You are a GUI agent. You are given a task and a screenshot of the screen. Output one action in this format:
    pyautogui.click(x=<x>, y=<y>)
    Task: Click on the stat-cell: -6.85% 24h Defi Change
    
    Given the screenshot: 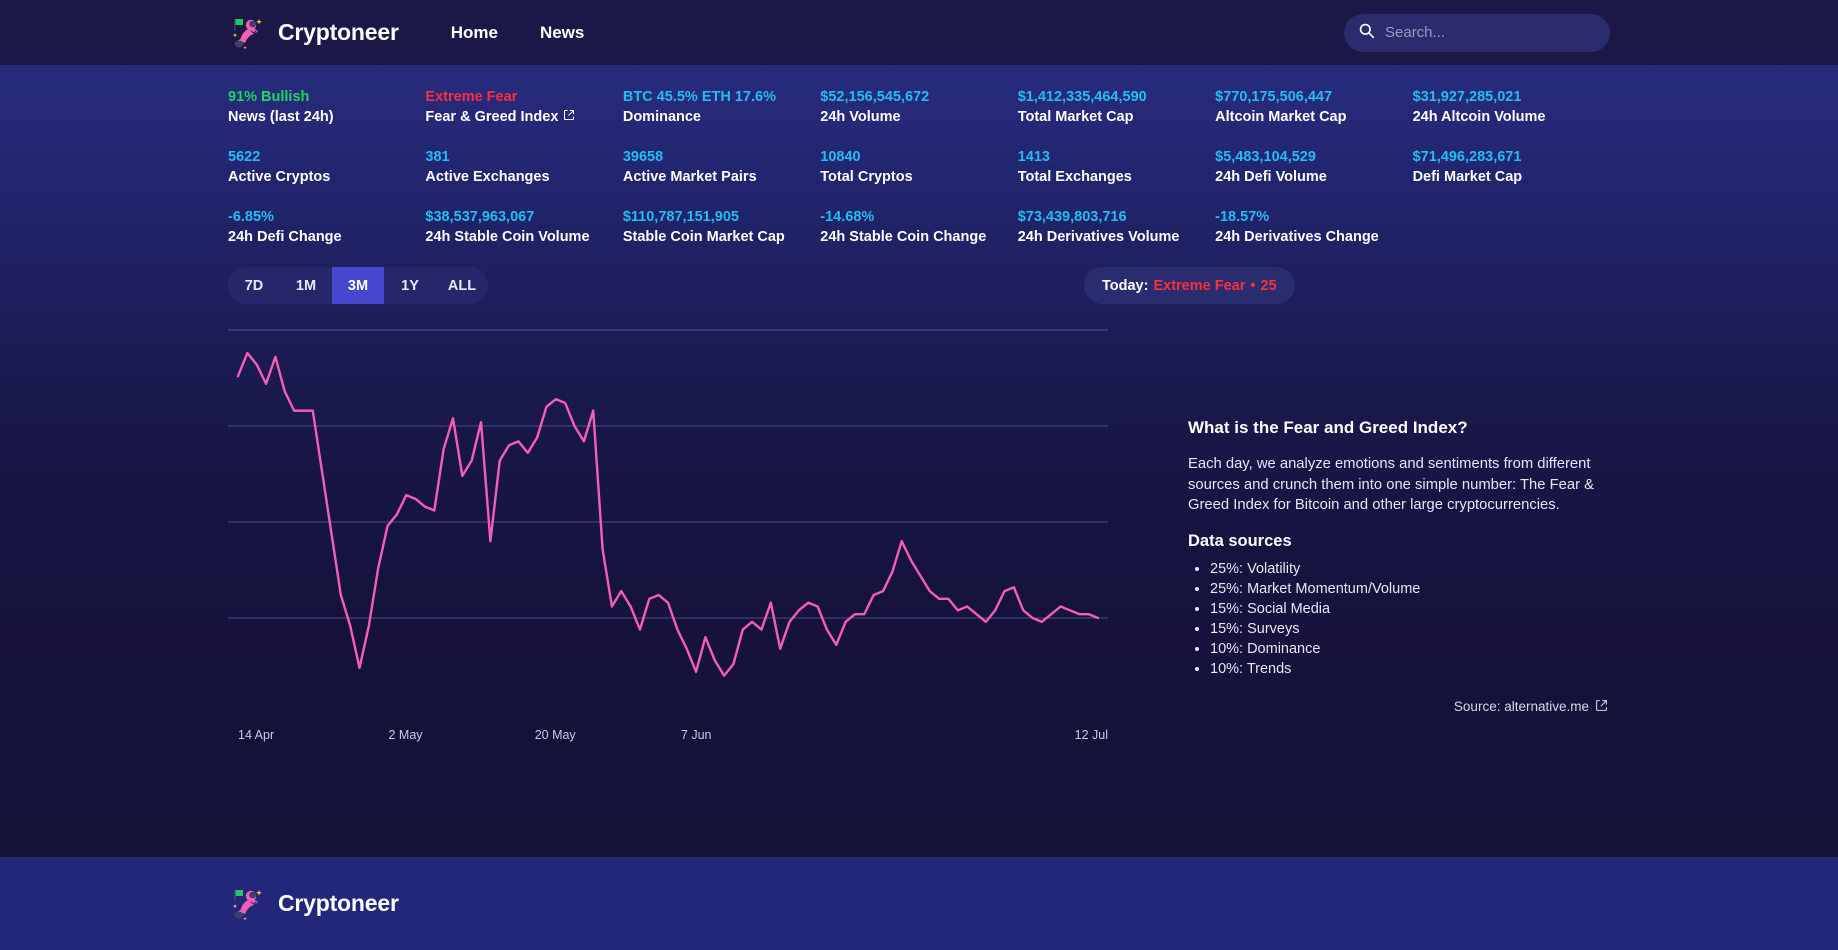 What is the action you would take?
    pyautogui.click(x=326, y=227)
    